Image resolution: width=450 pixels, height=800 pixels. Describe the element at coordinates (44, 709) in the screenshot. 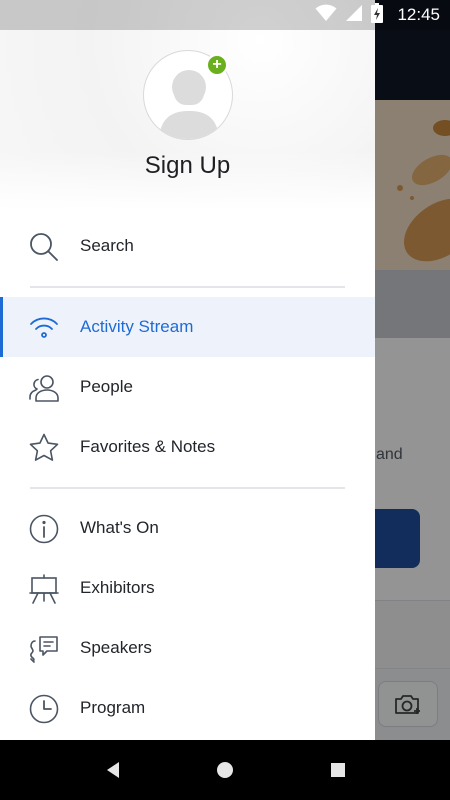

I see `clock-icon` at that location.